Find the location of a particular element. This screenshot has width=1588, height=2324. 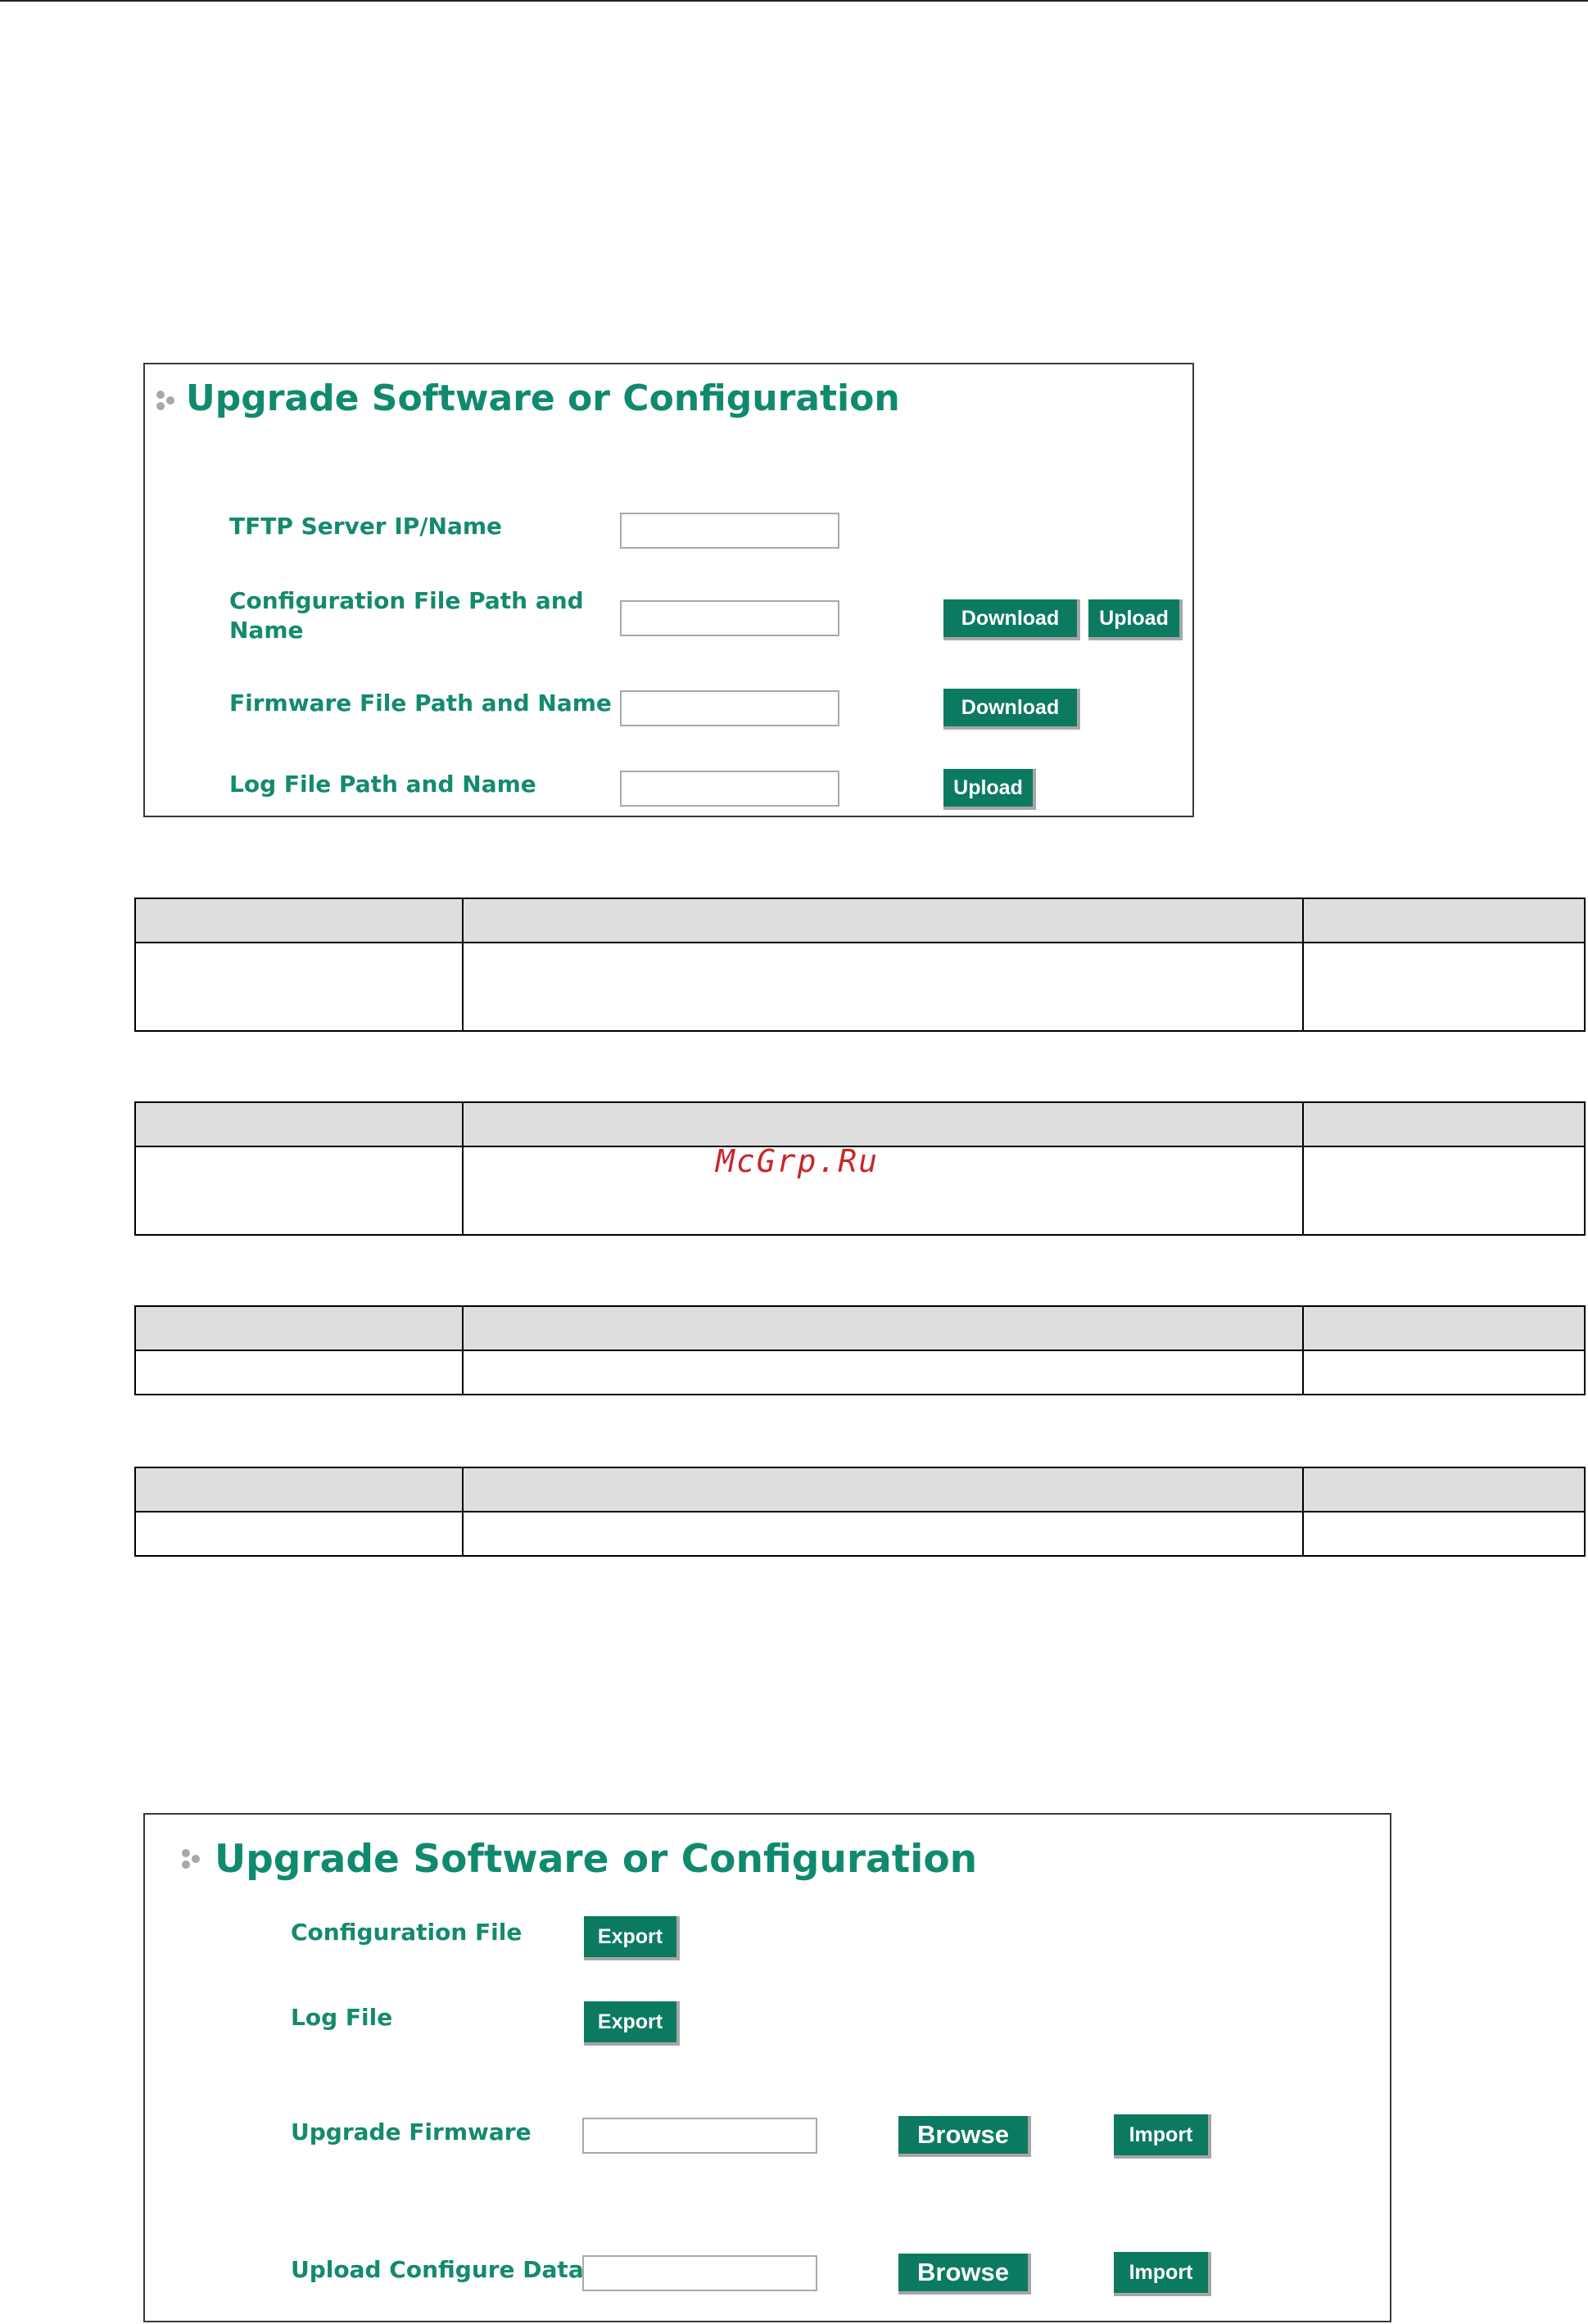

config-export-button: Export is located at coordinates (632, 1938).